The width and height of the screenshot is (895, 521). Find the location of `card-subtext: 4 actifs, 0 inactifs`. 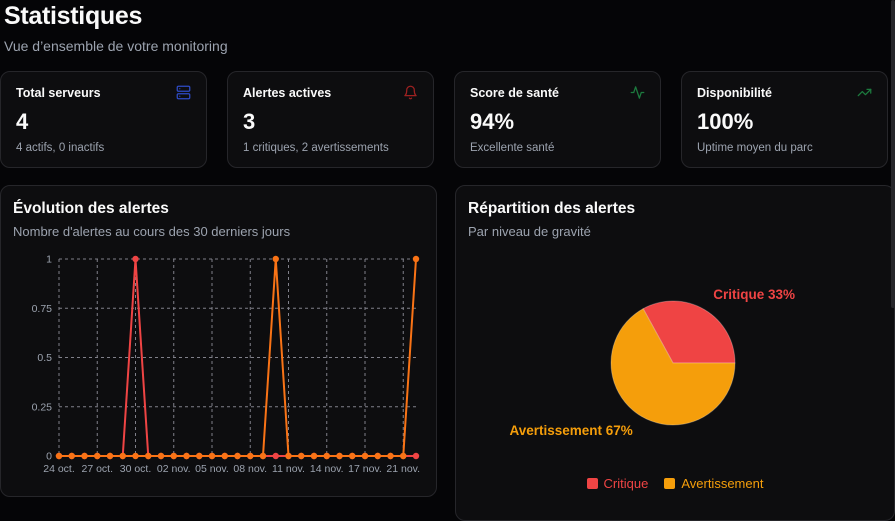

card-subtext: 4 actifs, 0 inactifs is located at coordinates (60, 148).